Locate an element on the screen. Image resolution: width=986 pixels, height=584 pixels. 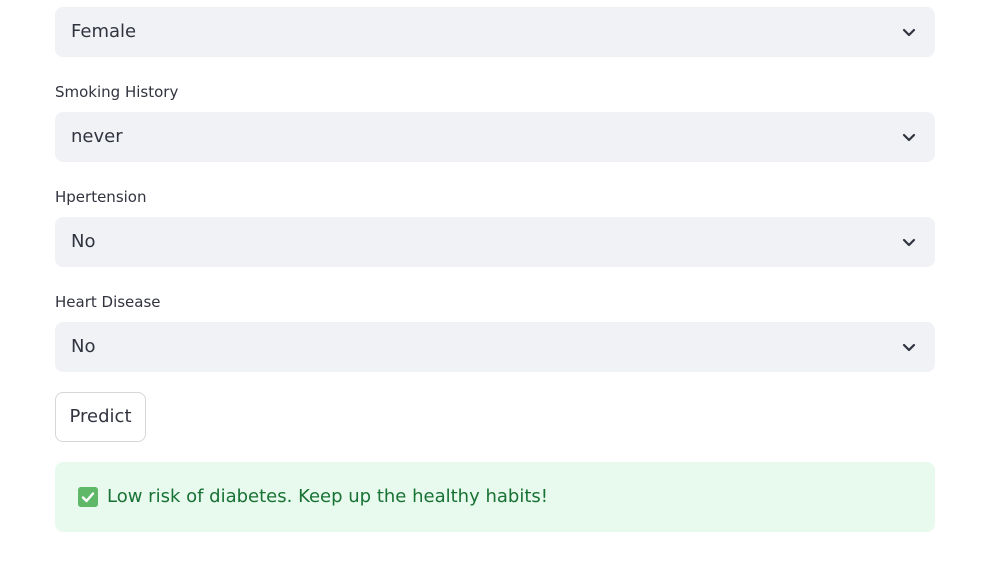
smoking-history-select: never is located at coordinates (495, 137).